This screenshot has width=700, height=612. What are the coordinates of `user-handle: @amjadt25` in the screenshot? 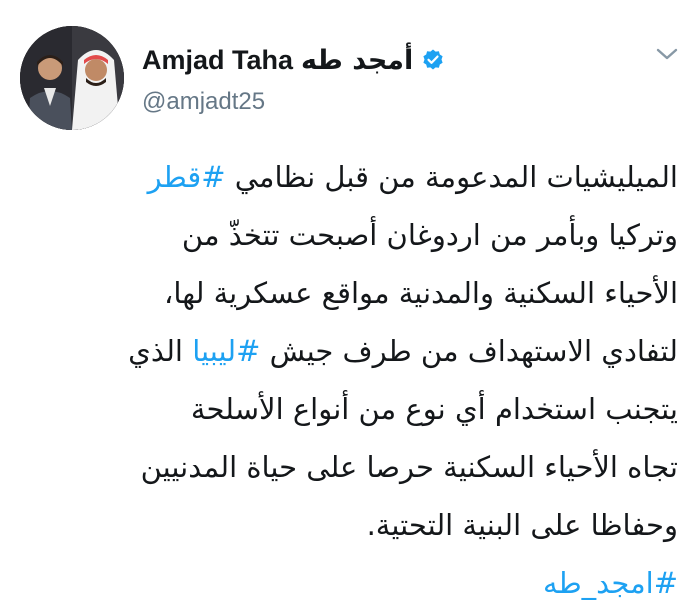 It's located at (203, 102).